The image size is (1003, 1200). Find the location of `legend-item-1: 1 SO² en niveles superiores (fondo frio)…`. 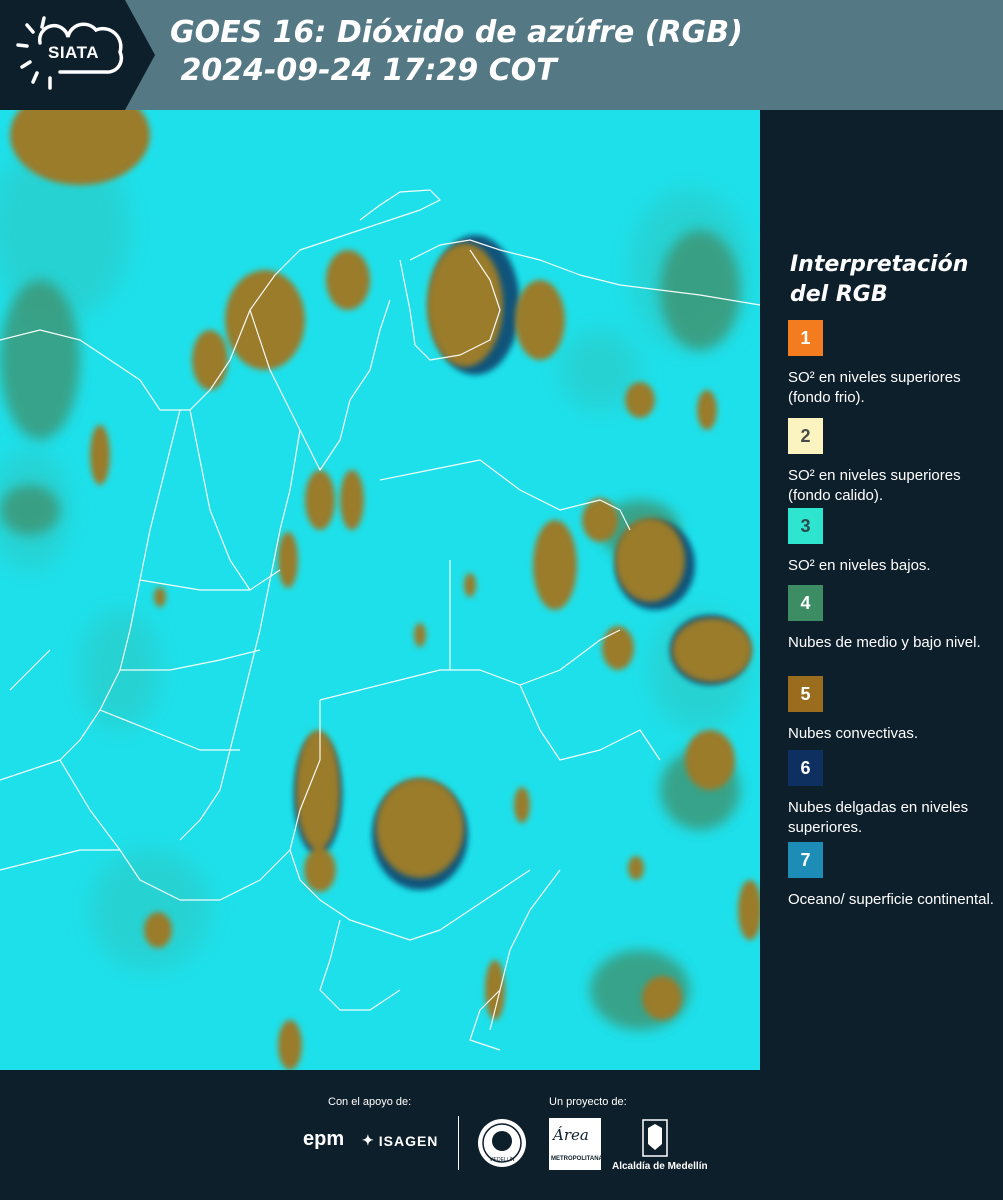

legend-item-1: 1 SO² en niveles superiores (fondo frio)… is located at coordinates (893, 364).